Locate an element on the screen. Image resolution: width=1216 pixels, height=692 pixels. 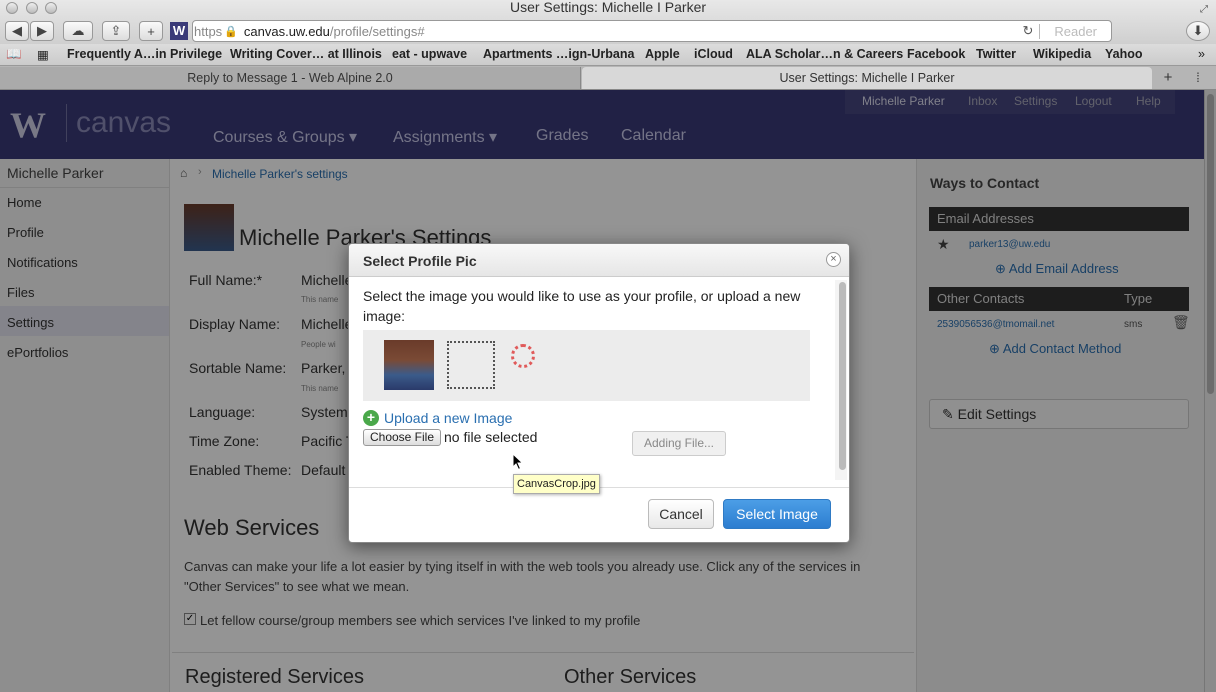
lock-icon: 🔒 is located at coordinates (231, 31).